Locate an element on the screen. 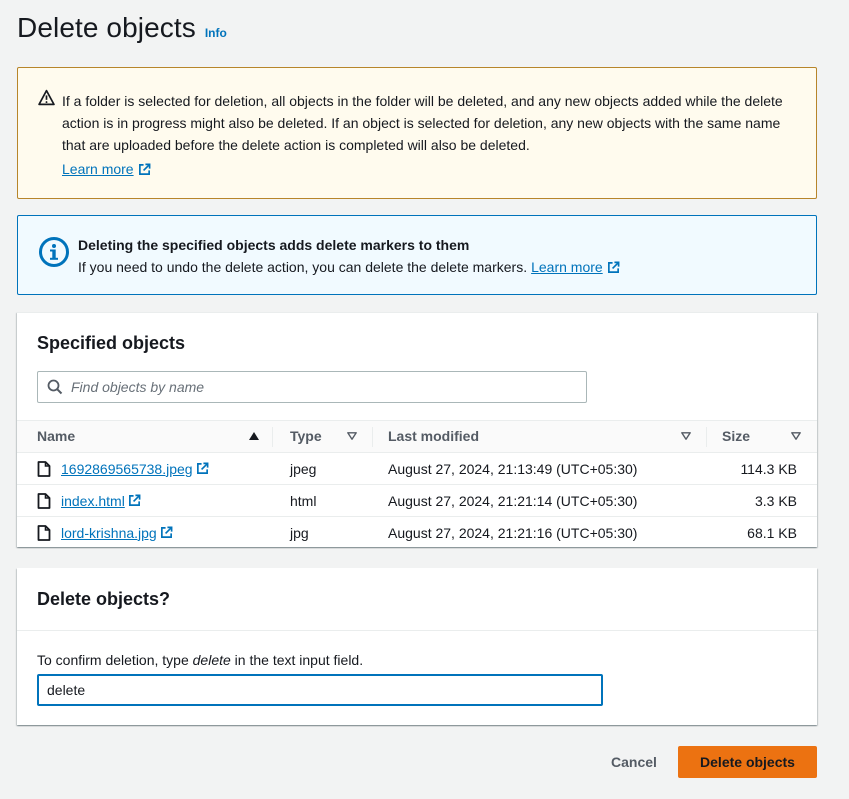 This screenshot has width=849, height=799. warning-learn-more-link: Learn more is located at coordinates (98, 169).